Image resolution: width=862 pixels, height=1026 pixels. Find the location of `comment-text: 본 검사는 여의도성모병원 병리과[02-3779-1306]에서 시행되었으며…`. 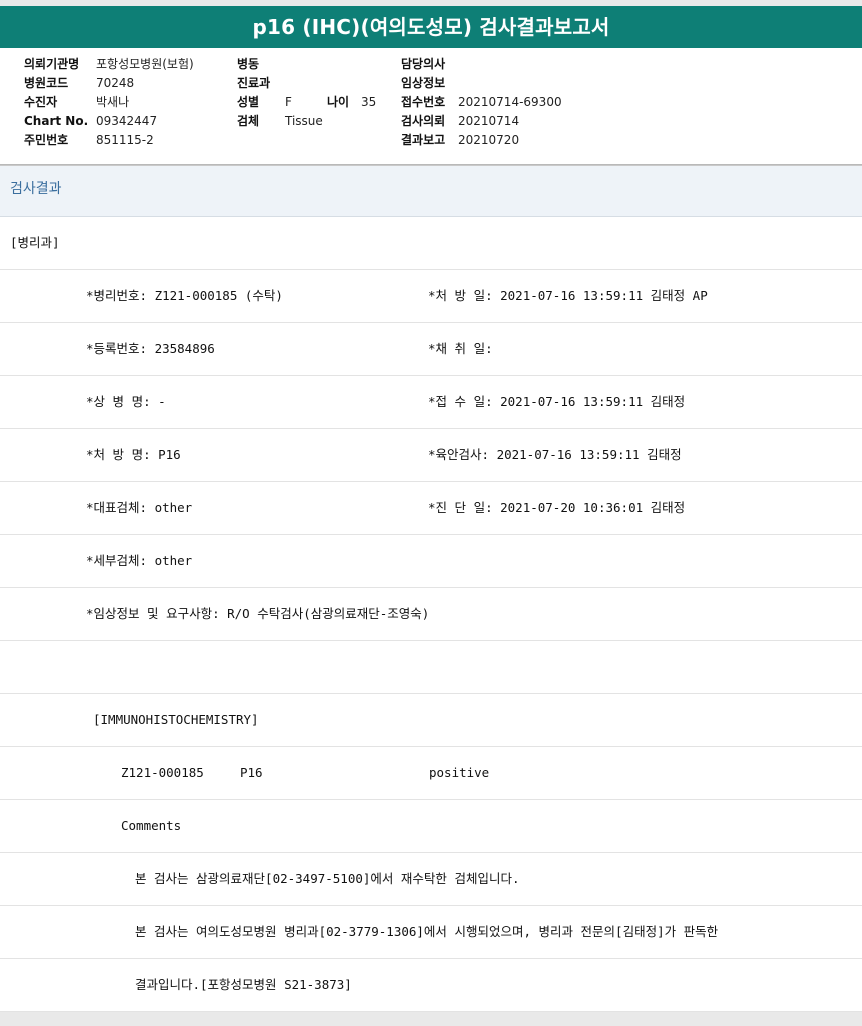

comment-text: 본 검사는 여의도성모병원 병리과[02-3779-1306]에서 시행되었으며… is located at coordinates (427, 931).